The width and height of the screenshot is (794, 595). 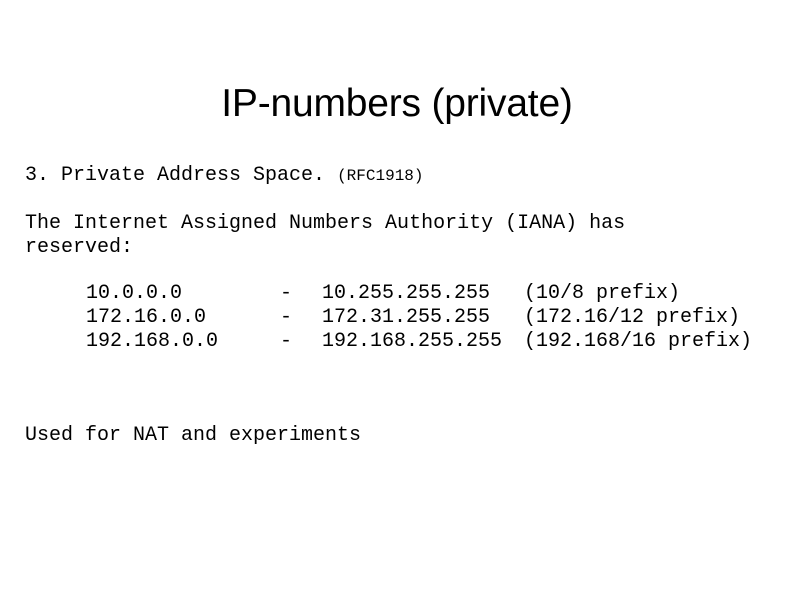 What do you see at coordinates (175, 175) in the screenshot?
I see `section-heading-text: 3. Private Address Space.` at bounding box center [175, 175].